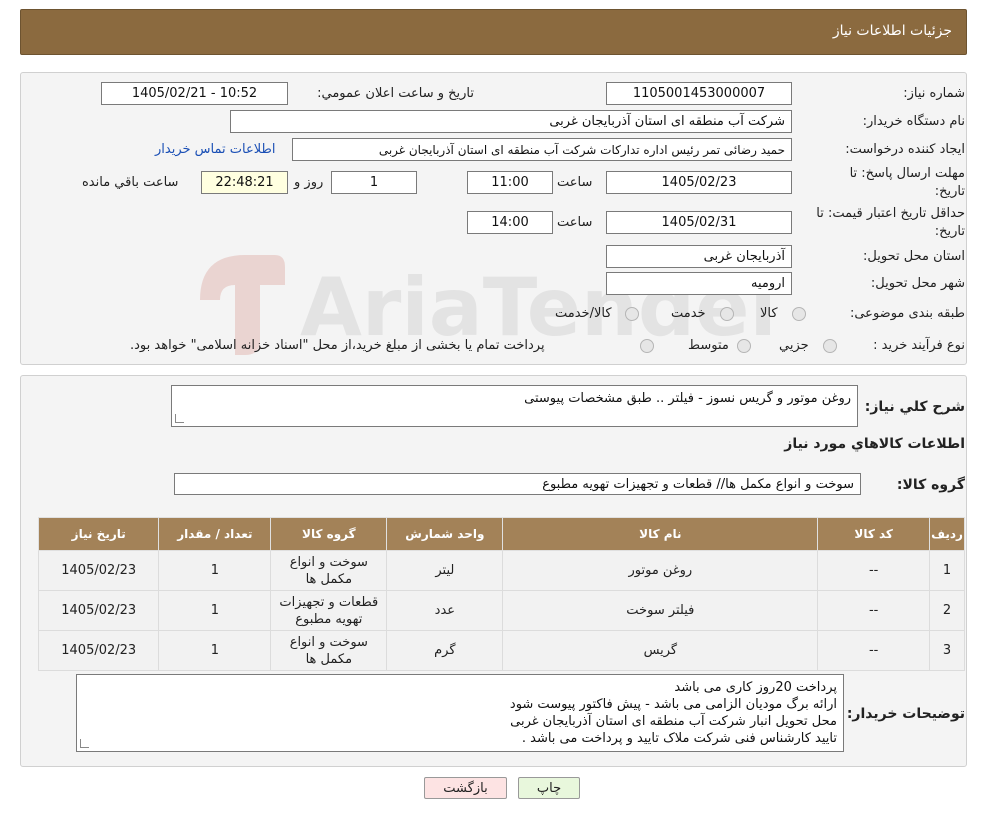 This screenshot has width=985, height=820. I want to click on category-goods-service-label: کالا/خدمت, so click(583, 313).